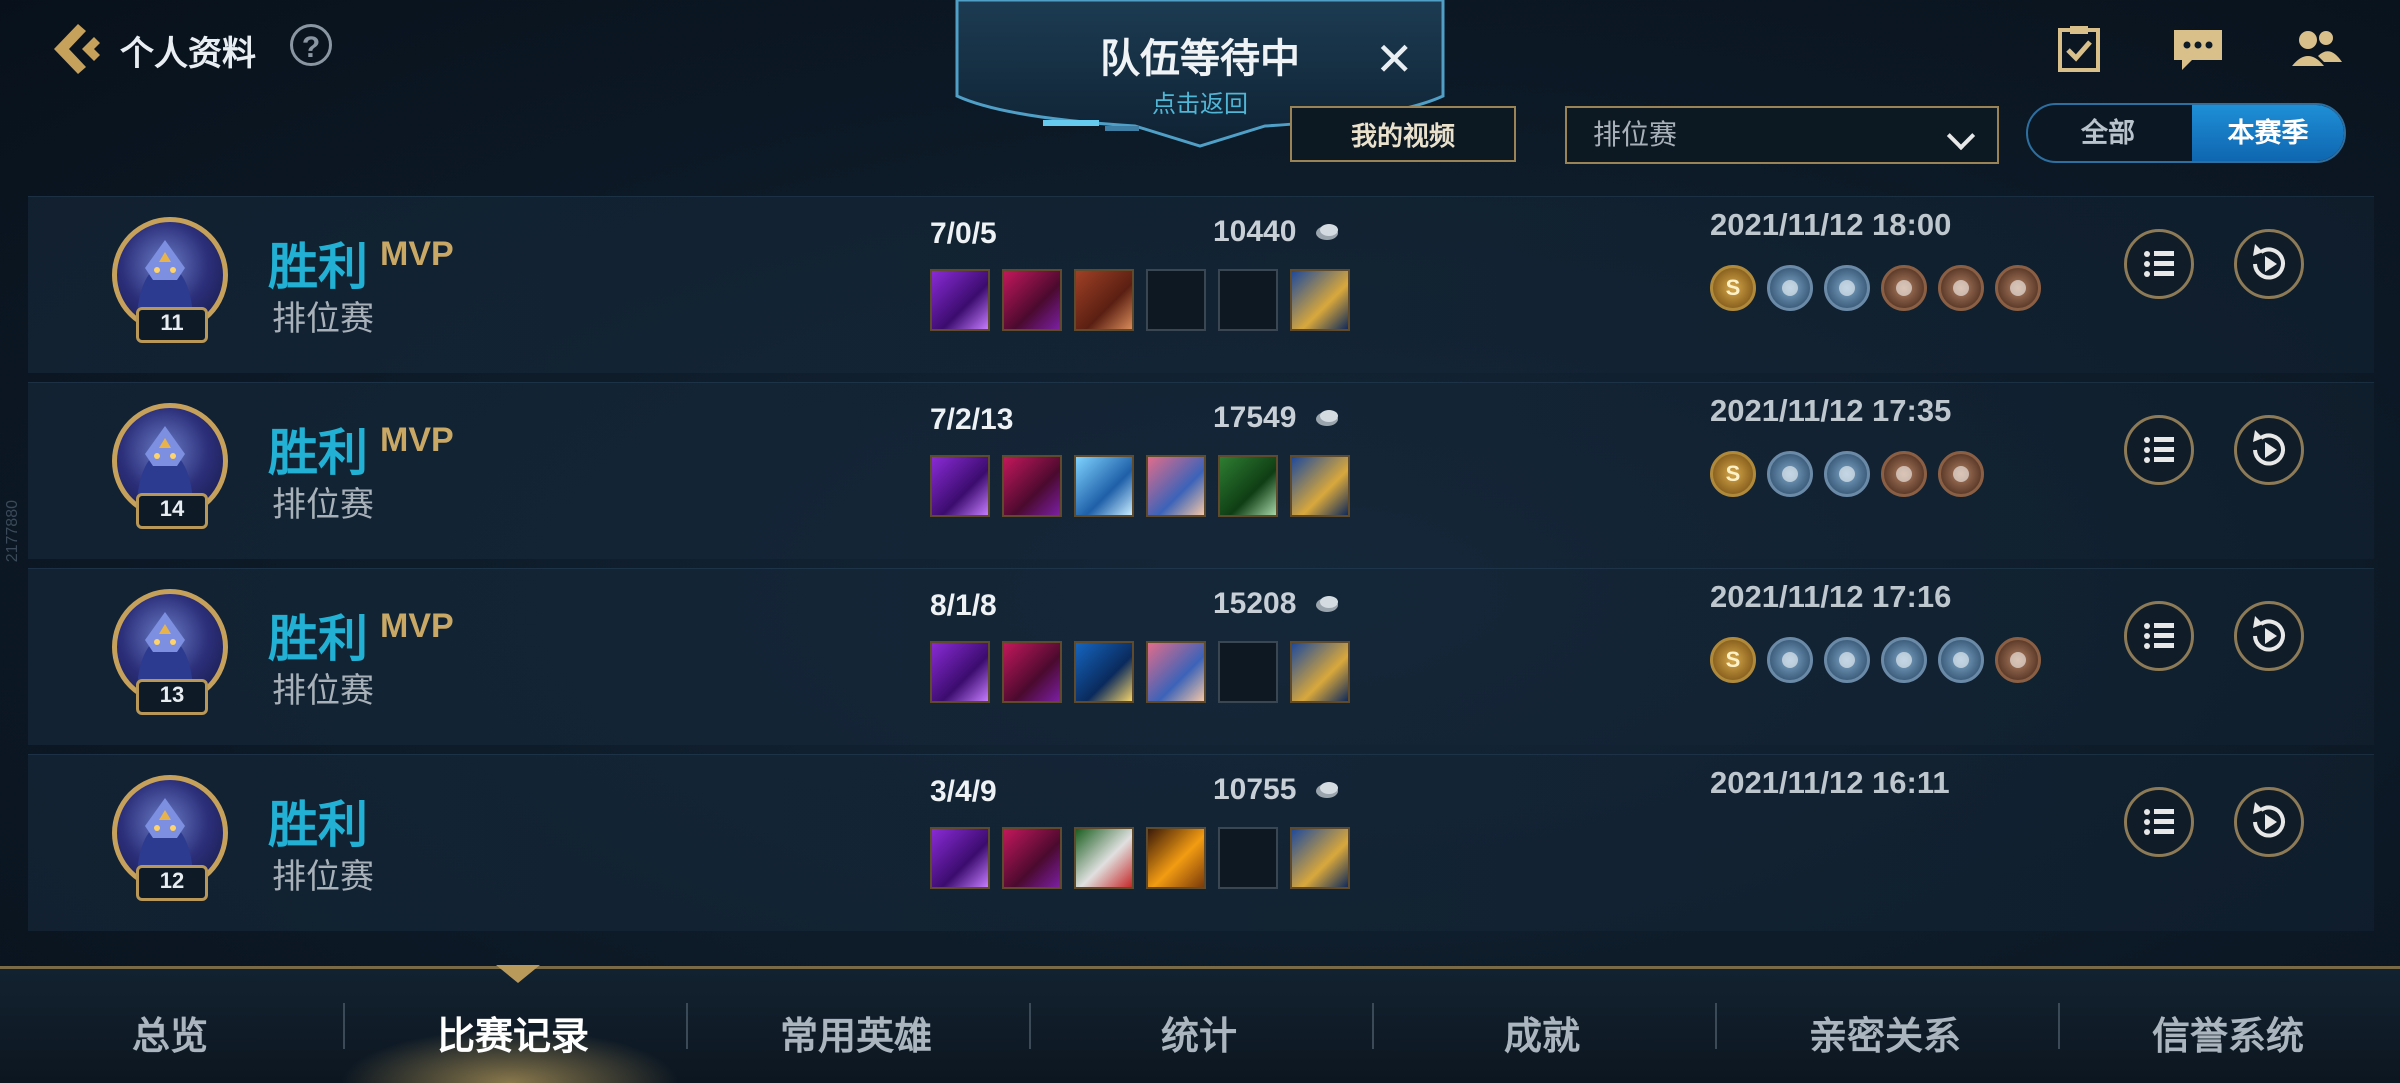 The image size is (2400, 1083). Describe the element at coordinates (1248, 486) in the screenshot. I see `green-helm-item-icon` at that location.